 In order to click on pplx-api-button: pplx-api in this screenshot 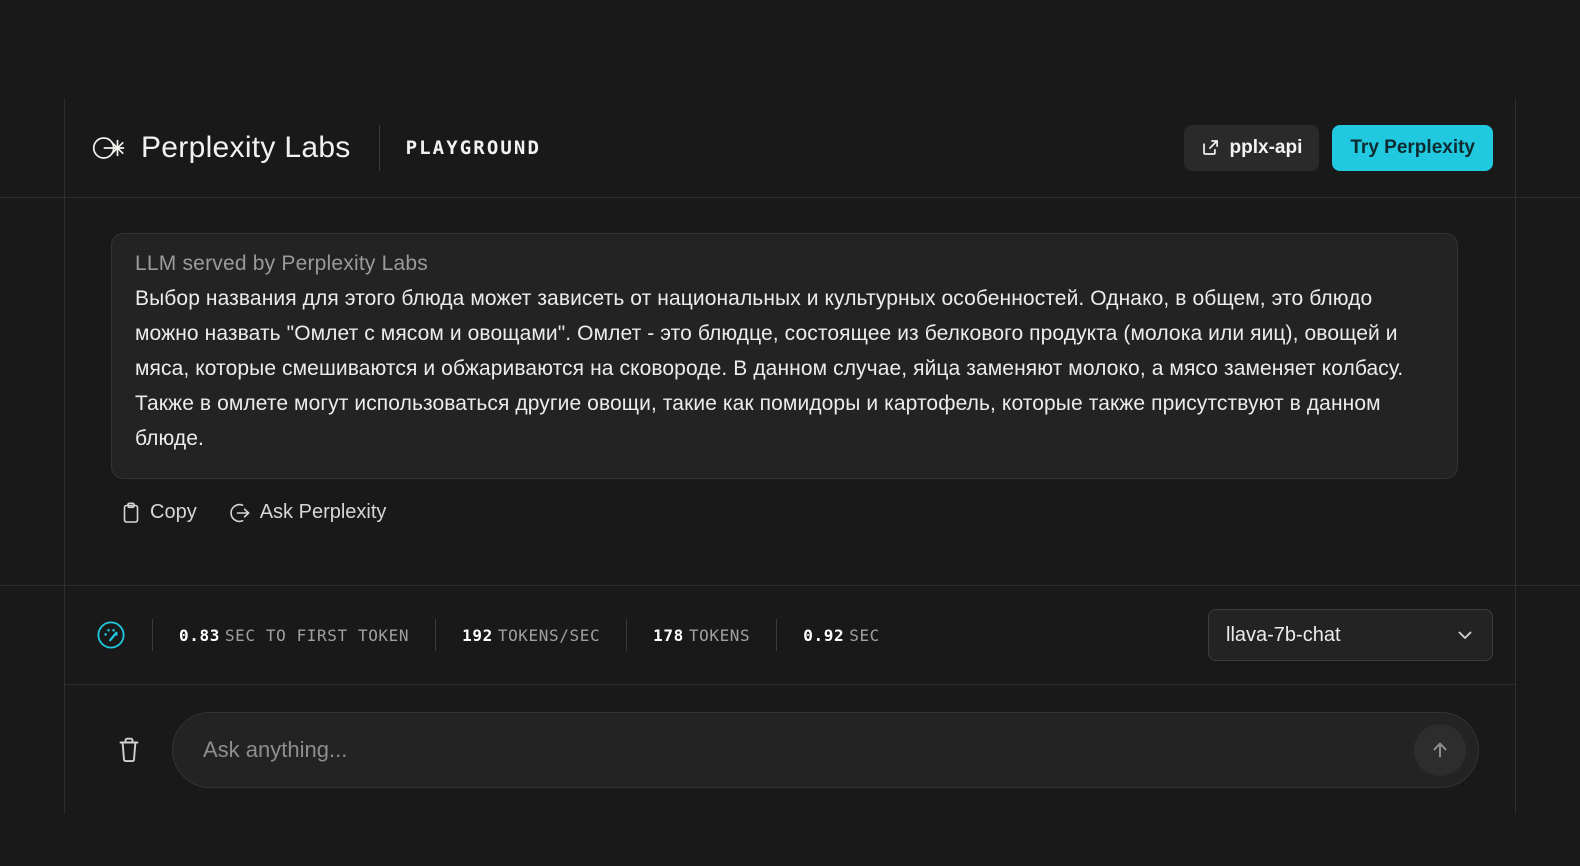, I will do `click(1251, 147)`.